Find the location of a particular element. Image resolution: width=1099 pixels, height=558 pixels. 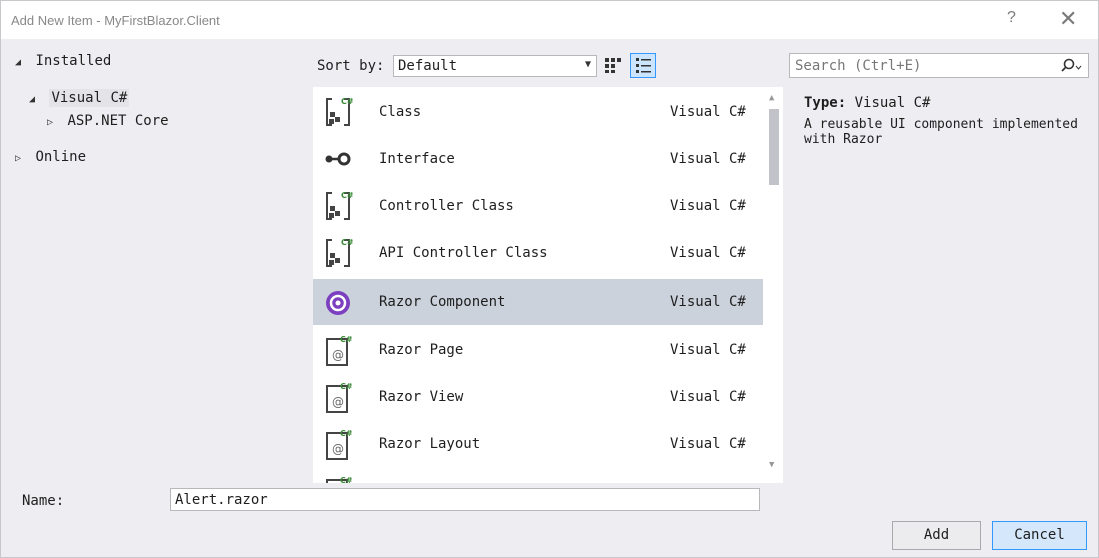

scrollbar-thumb is located at coordinates (774, 147).